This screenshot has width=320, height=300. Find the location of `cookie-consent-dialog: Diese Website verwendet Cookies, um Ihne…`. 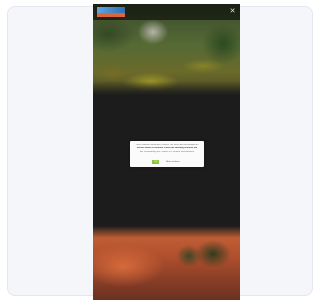

cookie-consent-dialog: Diese Website verwendet Cookies, um Ihne… is located at coordinates (167, 154).